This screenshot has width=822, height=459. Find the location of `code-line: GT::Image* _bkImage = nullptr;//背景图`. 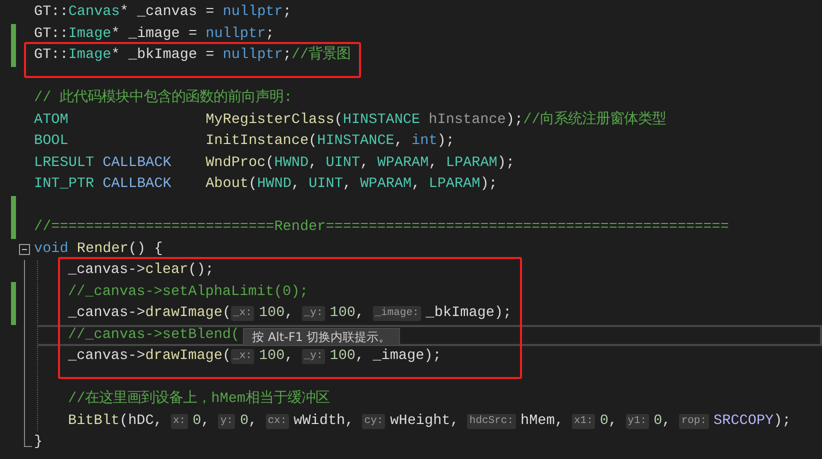

code-line: GT::Image* _bkImage = nullptr;//背景图 is located at coordinates (192, 55).